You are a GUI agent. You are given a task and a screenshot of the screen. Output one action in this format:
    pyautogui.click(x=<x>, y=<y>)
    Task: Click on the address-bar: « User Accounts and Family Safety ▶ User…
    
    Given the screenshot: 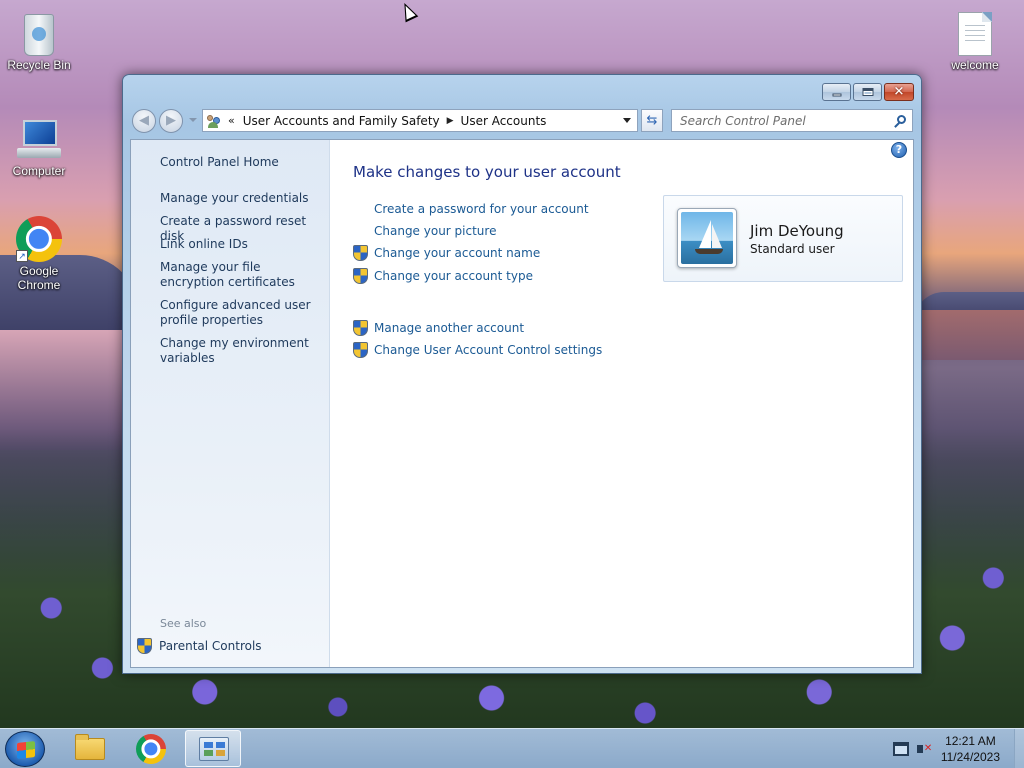 What is the action you would take?
    pyautogui.click(x=420, y=120)
    